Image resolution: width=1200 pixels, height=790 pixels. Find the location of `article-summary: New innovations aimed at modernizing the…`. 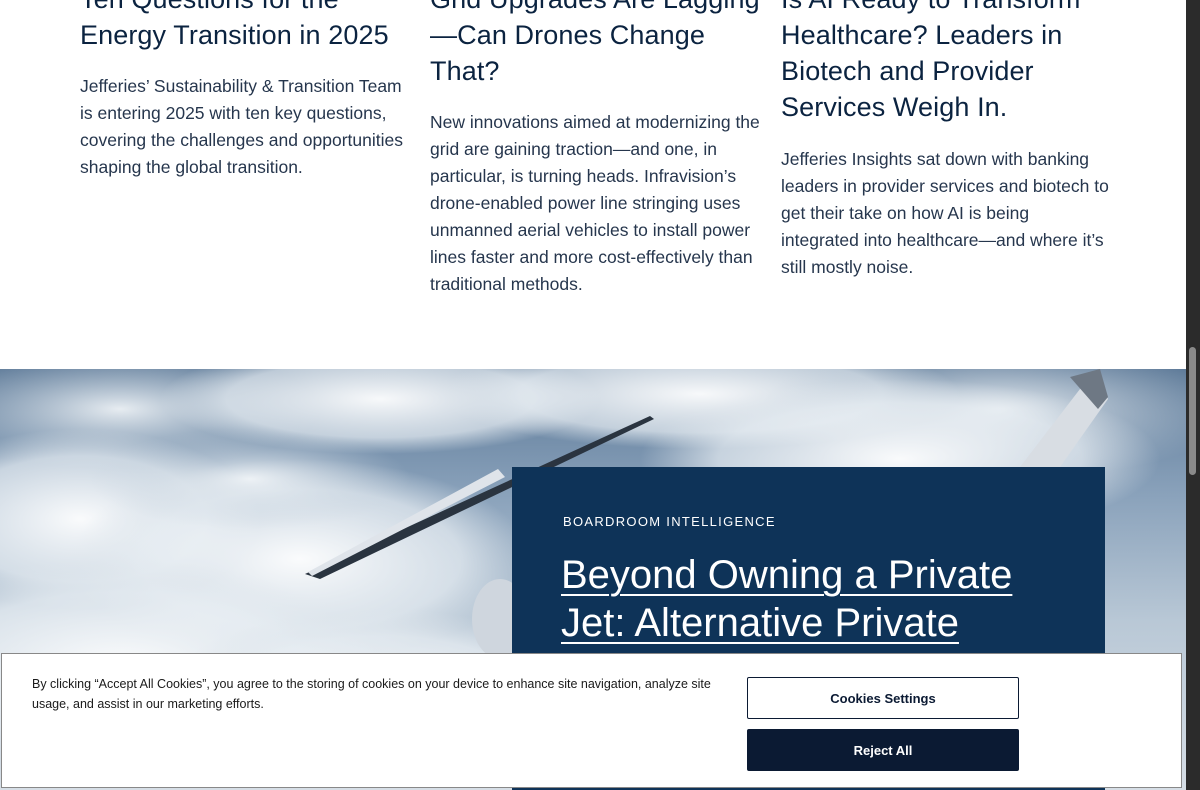

article-summary: New innovations aimed at modernizing the… is located at coordinates (595, 203).